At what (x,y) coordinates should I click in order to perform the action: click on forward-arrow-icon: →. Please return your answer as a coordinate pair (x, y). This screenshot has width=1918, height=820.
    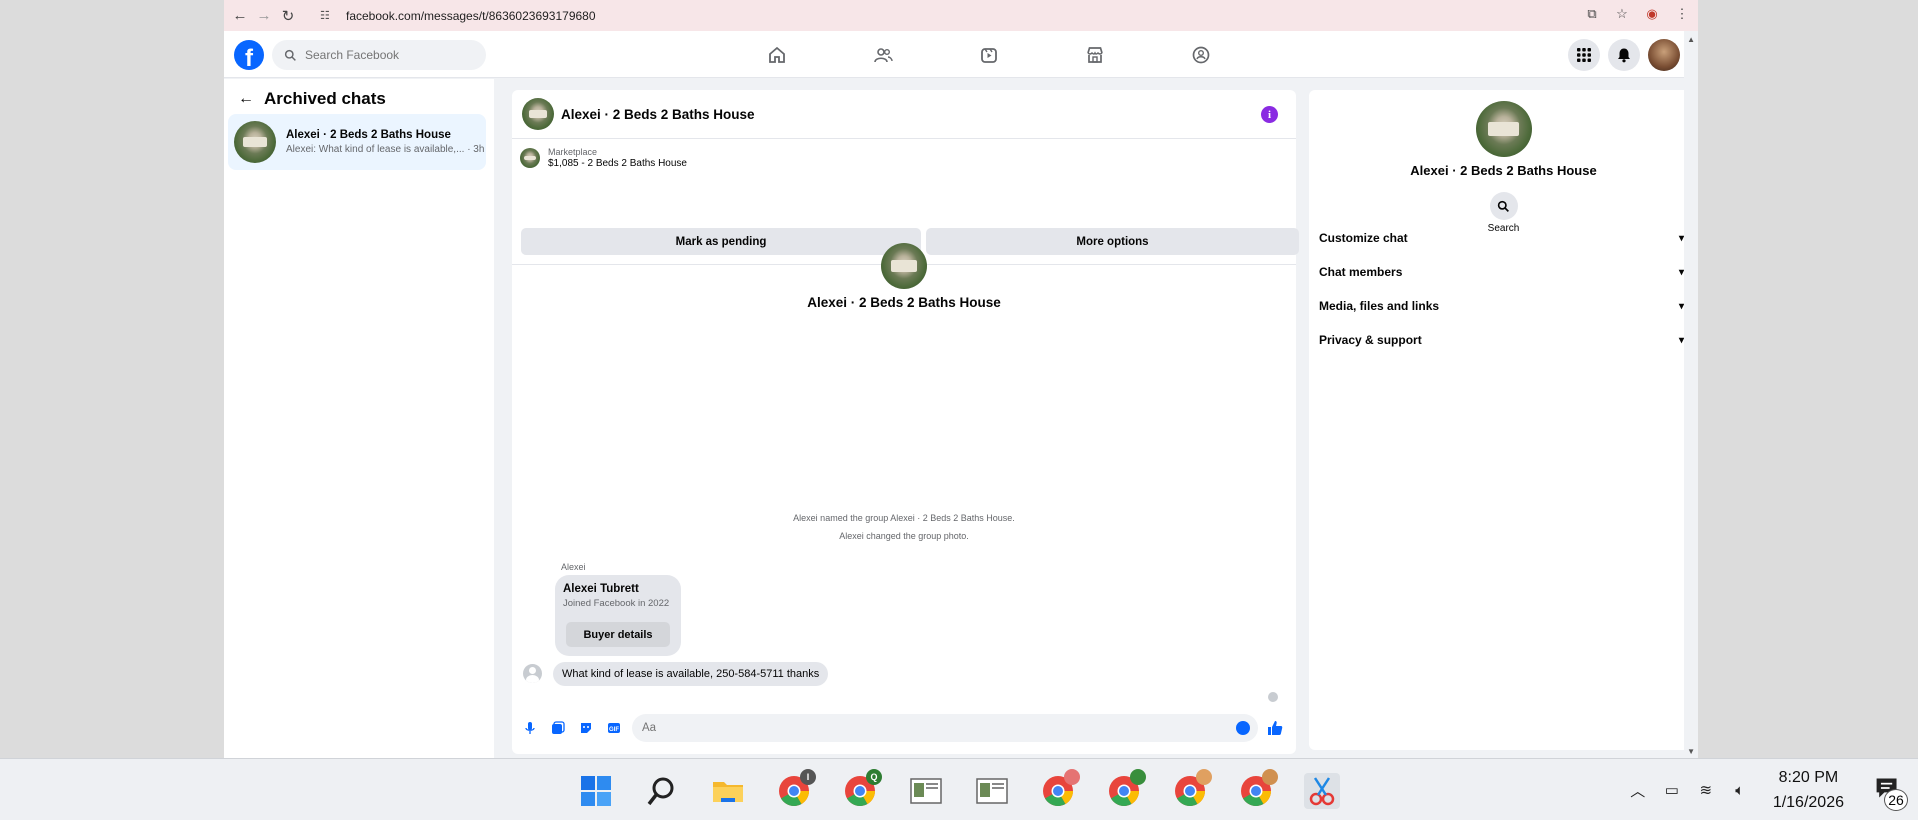
    Looking at the image, I should click on (264, 16).